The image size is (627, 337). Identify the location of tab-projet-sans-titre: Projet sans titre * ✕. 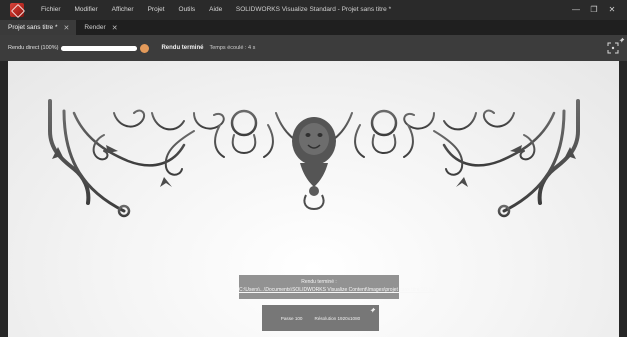
(38, 27).